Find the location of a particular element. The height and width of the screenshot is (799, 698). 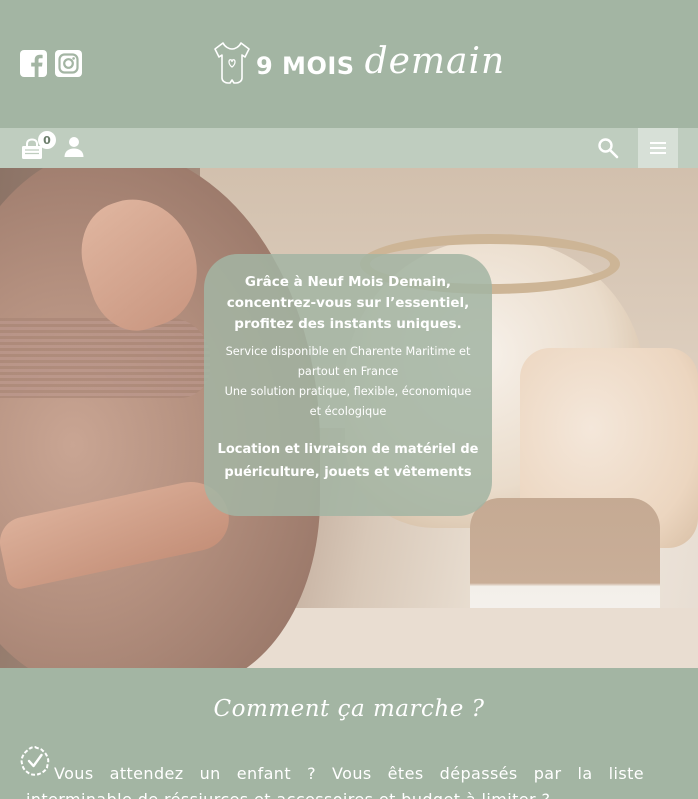

hero-sub-line-4: et écologique is located at coordinates (348, 411).